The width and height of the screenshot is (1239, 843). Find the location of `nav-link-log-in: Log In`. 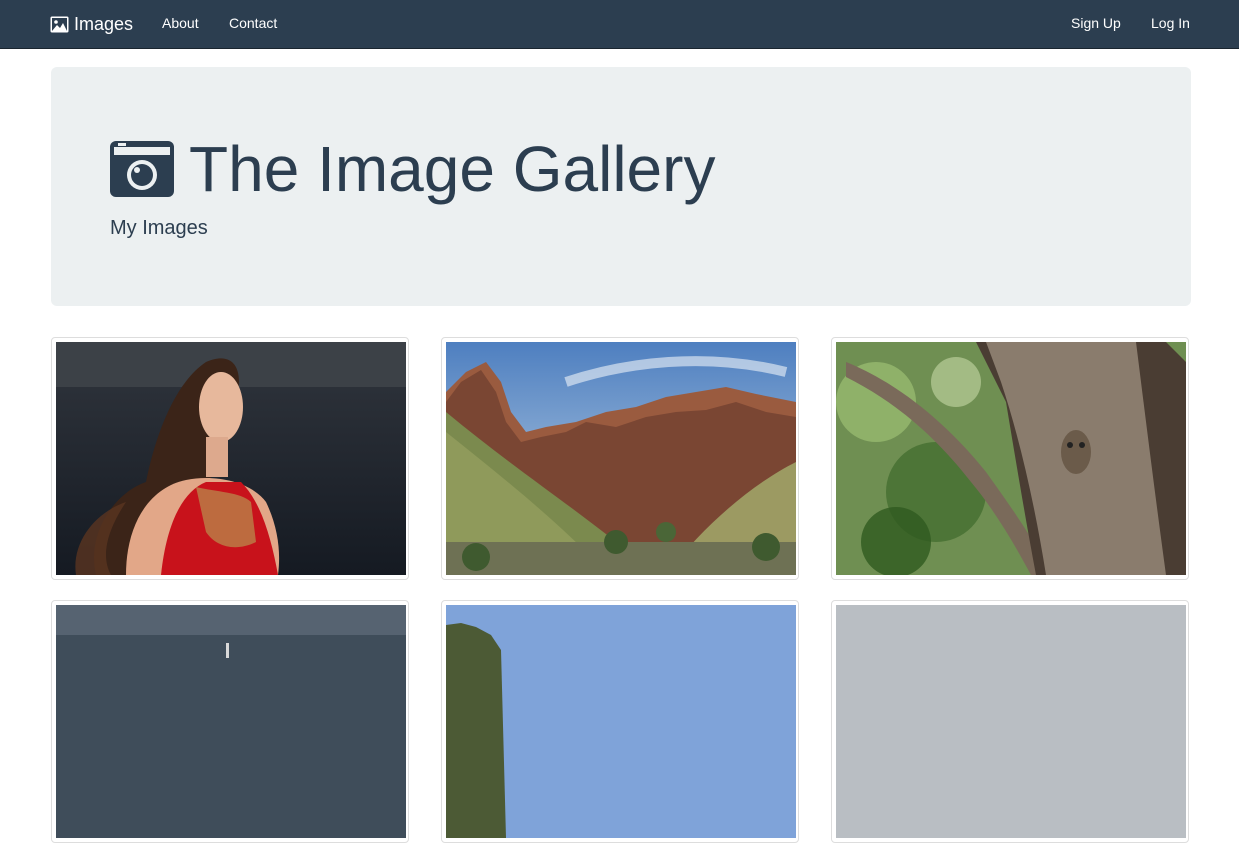

nav-link-log-in: Log In is located at coordinates (1170, 23).